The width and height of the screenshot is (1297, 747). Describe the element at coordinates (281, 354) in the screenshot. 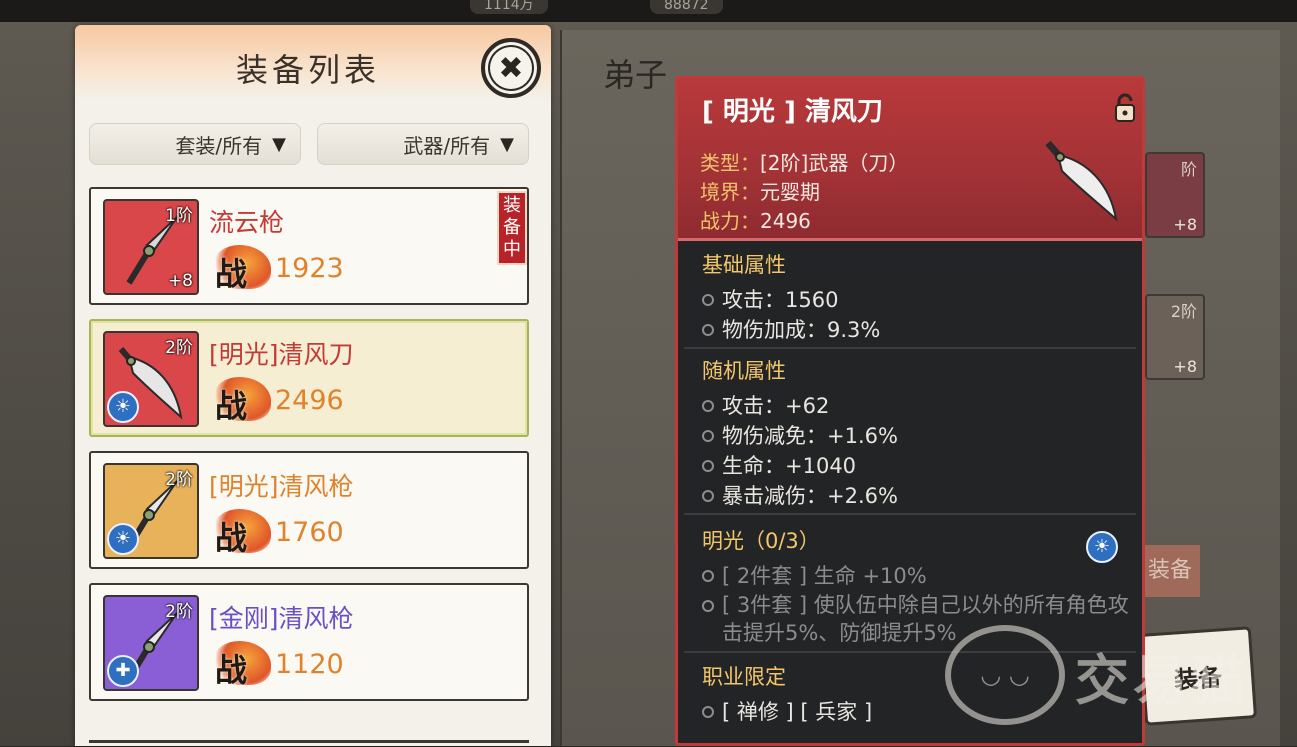

I see `item-name: [明光]清风刀` at that location.